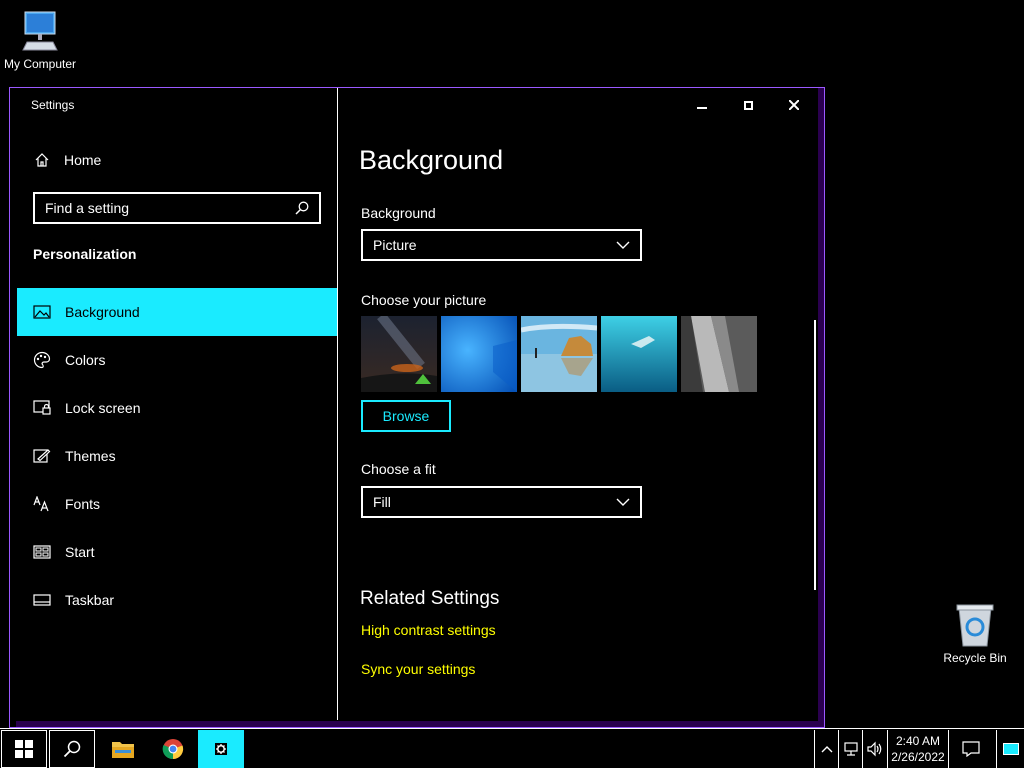 This screenshot has width=1024, height=768. What do you see at coordinates (430, 598) in the screenshot?
I see `related-settings-title: Related Settings` at bounding box center [430, 598].